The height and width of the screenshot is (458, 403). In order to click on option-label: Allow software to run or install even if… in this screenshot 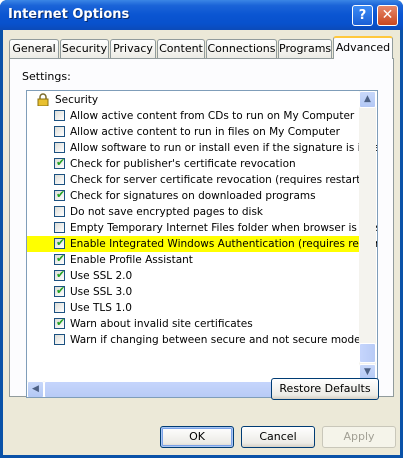, I will do `click(224, 148)`.